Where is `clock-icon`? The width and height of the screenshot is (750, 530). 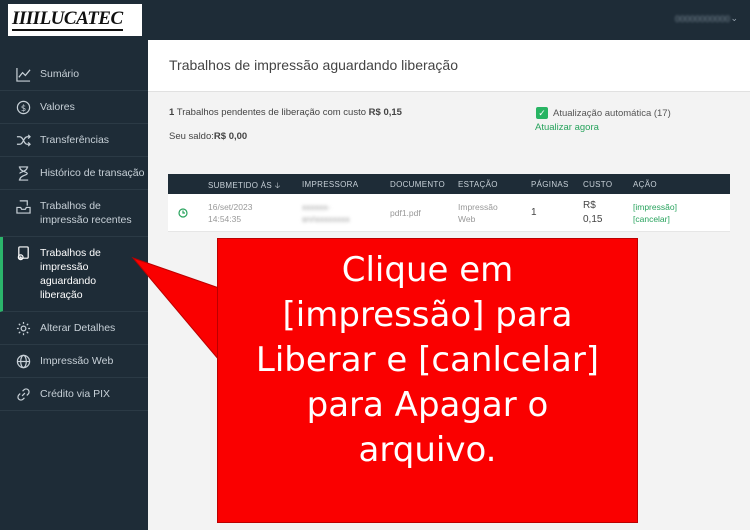
clock-icon is located at coordinates (183, 214).